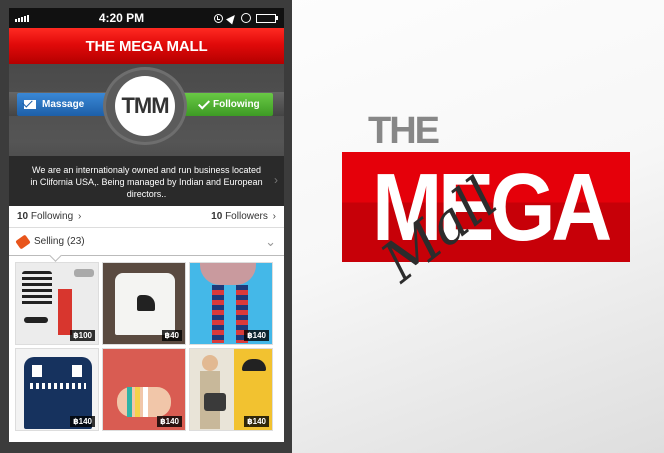 This screenshot has height=453, width=664. Describe the element at coordinates (36, 320) in the screenshot. I see `sunglasses-icon` at that location.